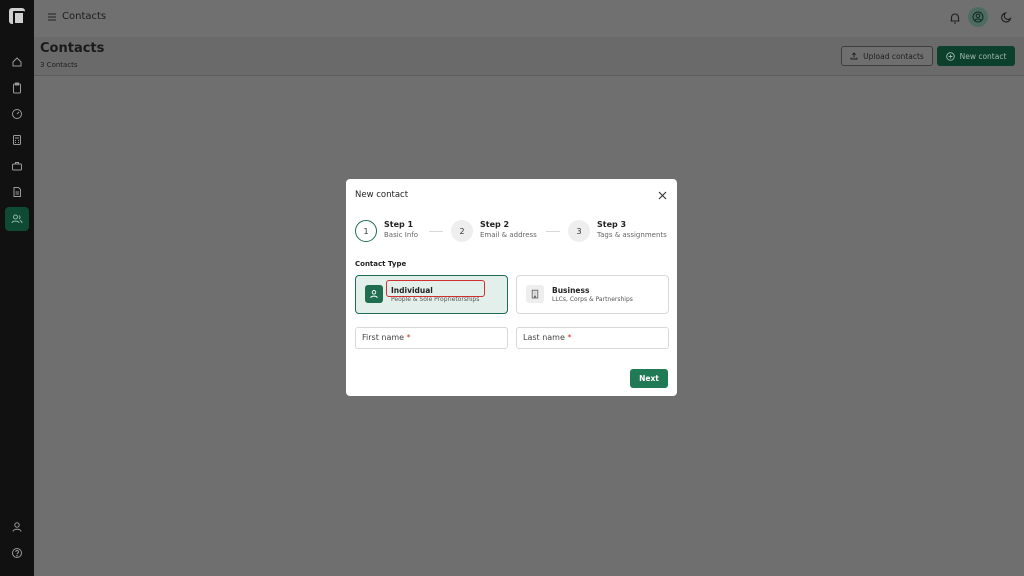  What do you see at coordinates (535, 294) in the screenshot?
I see `building-icon` at bounding box center [535, 294].